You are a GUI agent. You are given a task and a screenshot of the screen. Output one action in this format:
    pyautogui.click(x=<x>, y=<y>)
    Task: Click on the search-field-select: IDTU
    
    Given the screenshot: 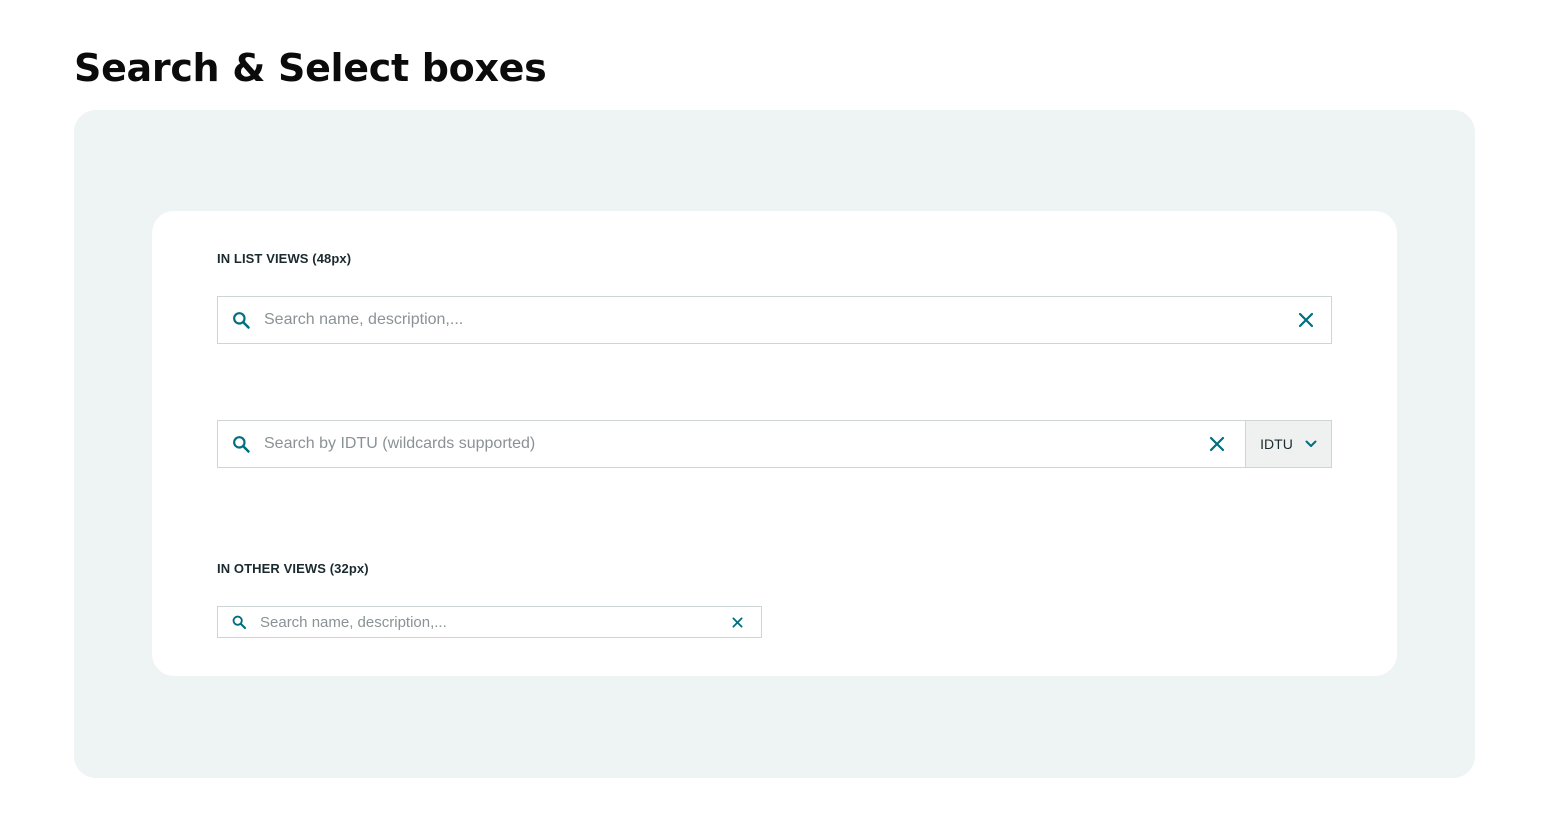 What is the action you would take?
    pyautogui.click(x=1288, y=444)
    